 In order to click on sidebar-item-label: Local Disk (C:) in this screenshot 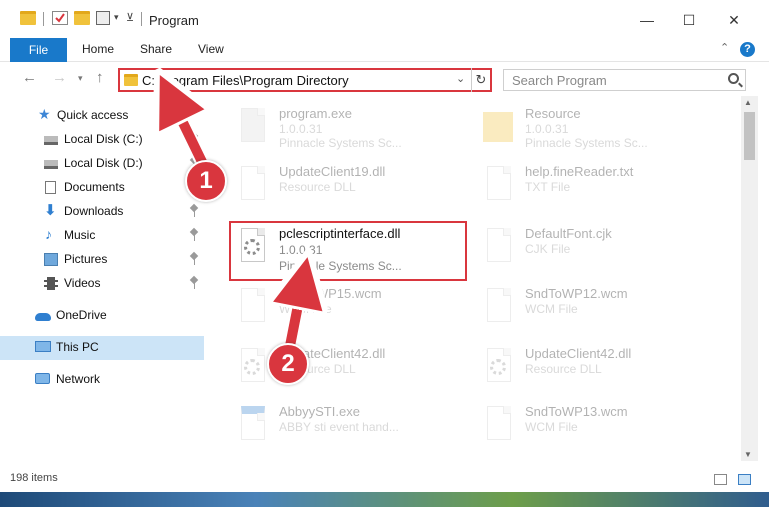, I will do `click(103, 139)`.